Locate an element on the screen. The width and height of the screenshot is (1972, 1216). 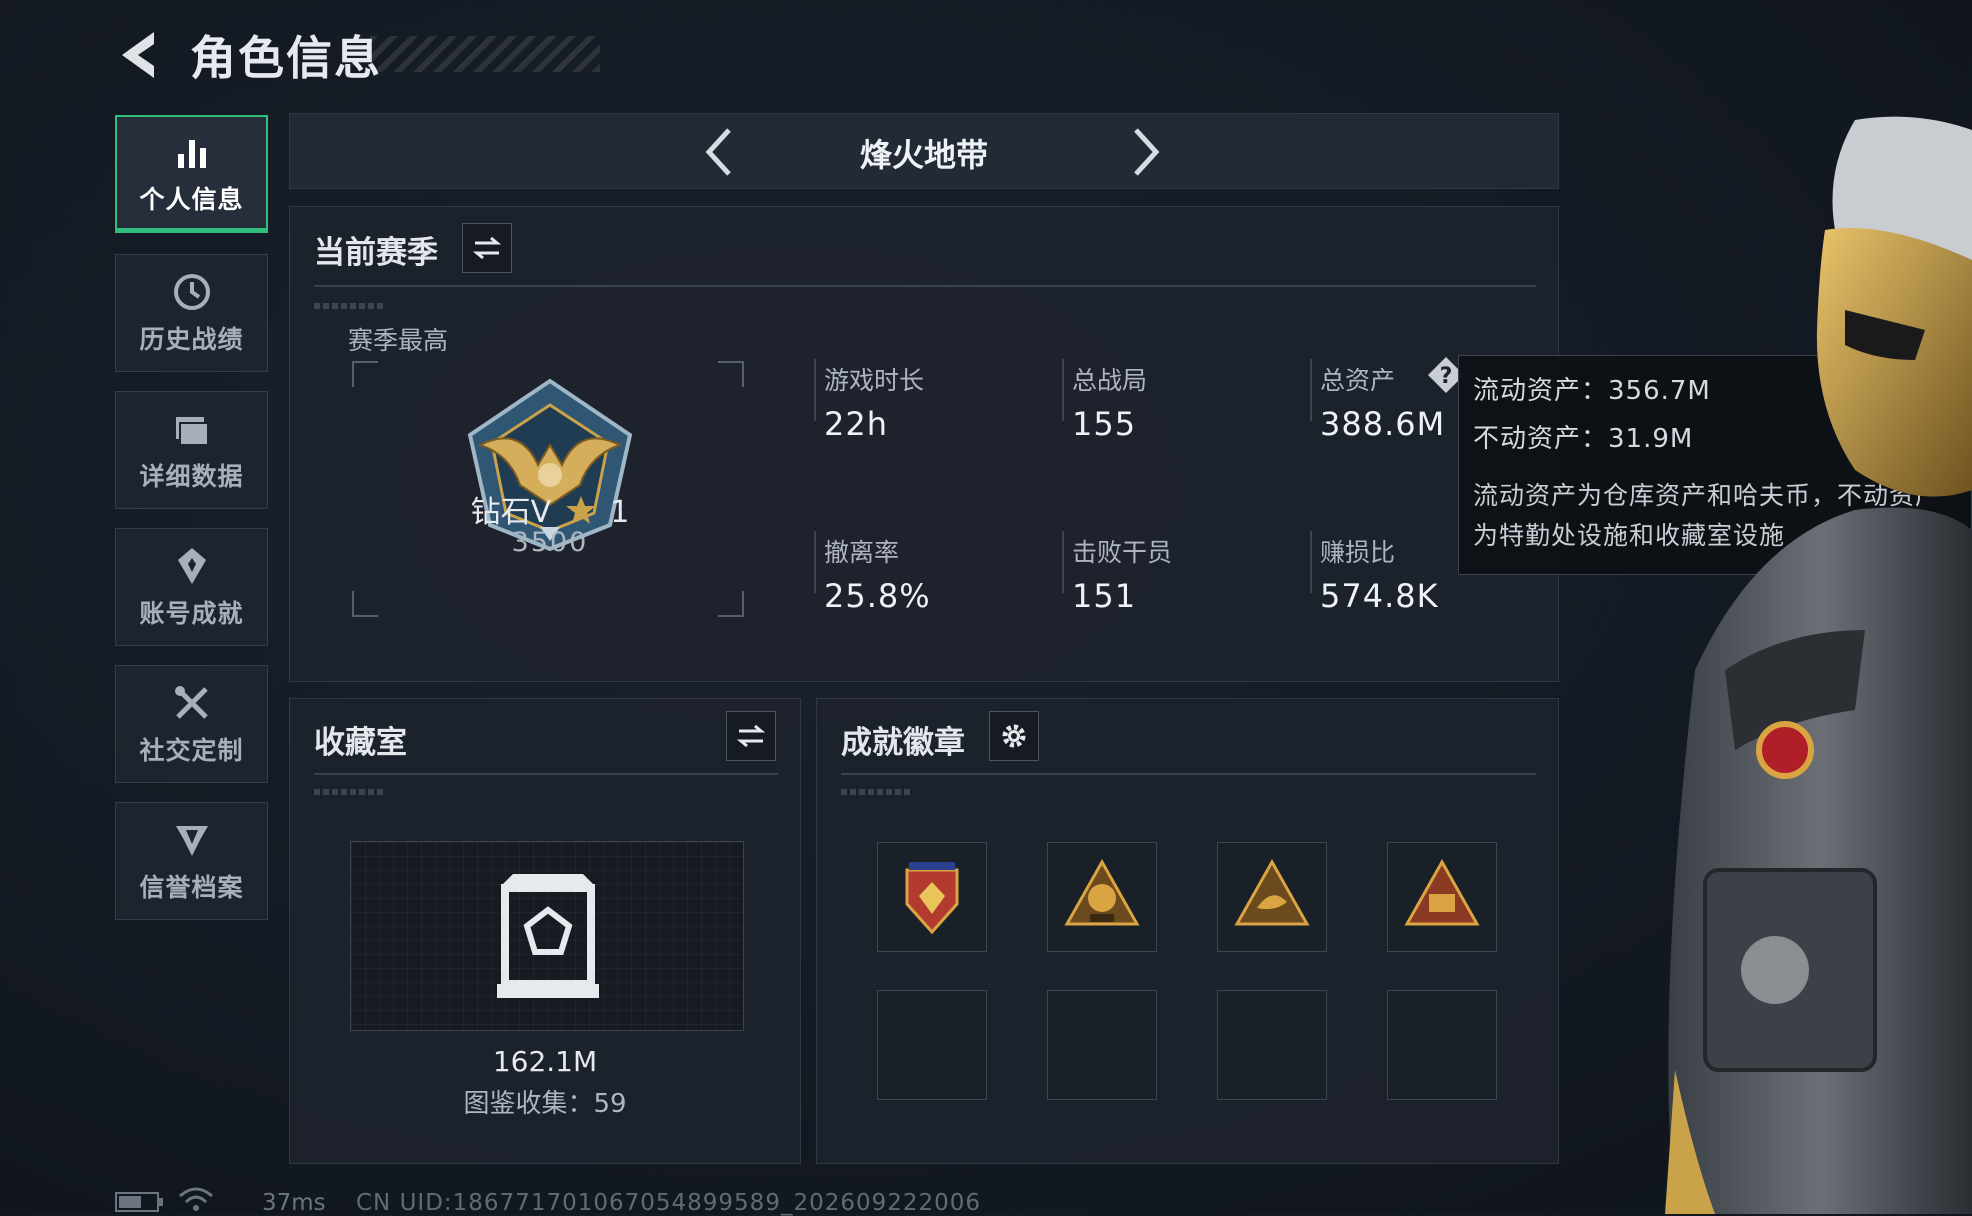
badge-518-icon is located at coordinates (1102, 892).